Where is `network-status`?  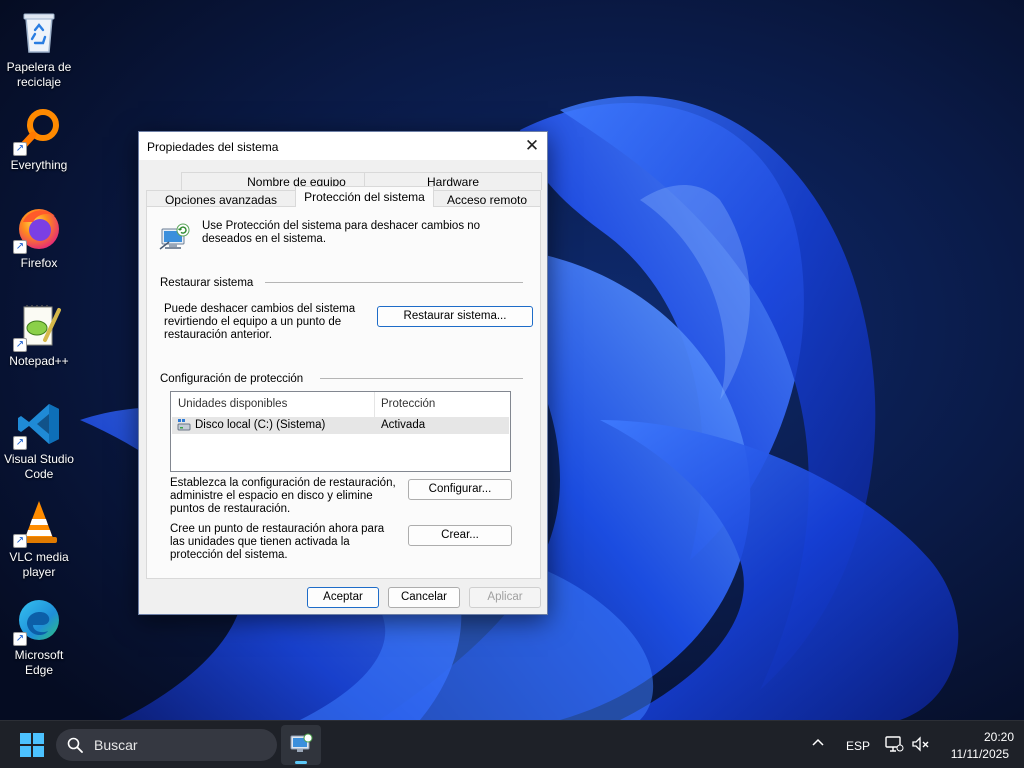
network-status is located at coordinates (894, 744).